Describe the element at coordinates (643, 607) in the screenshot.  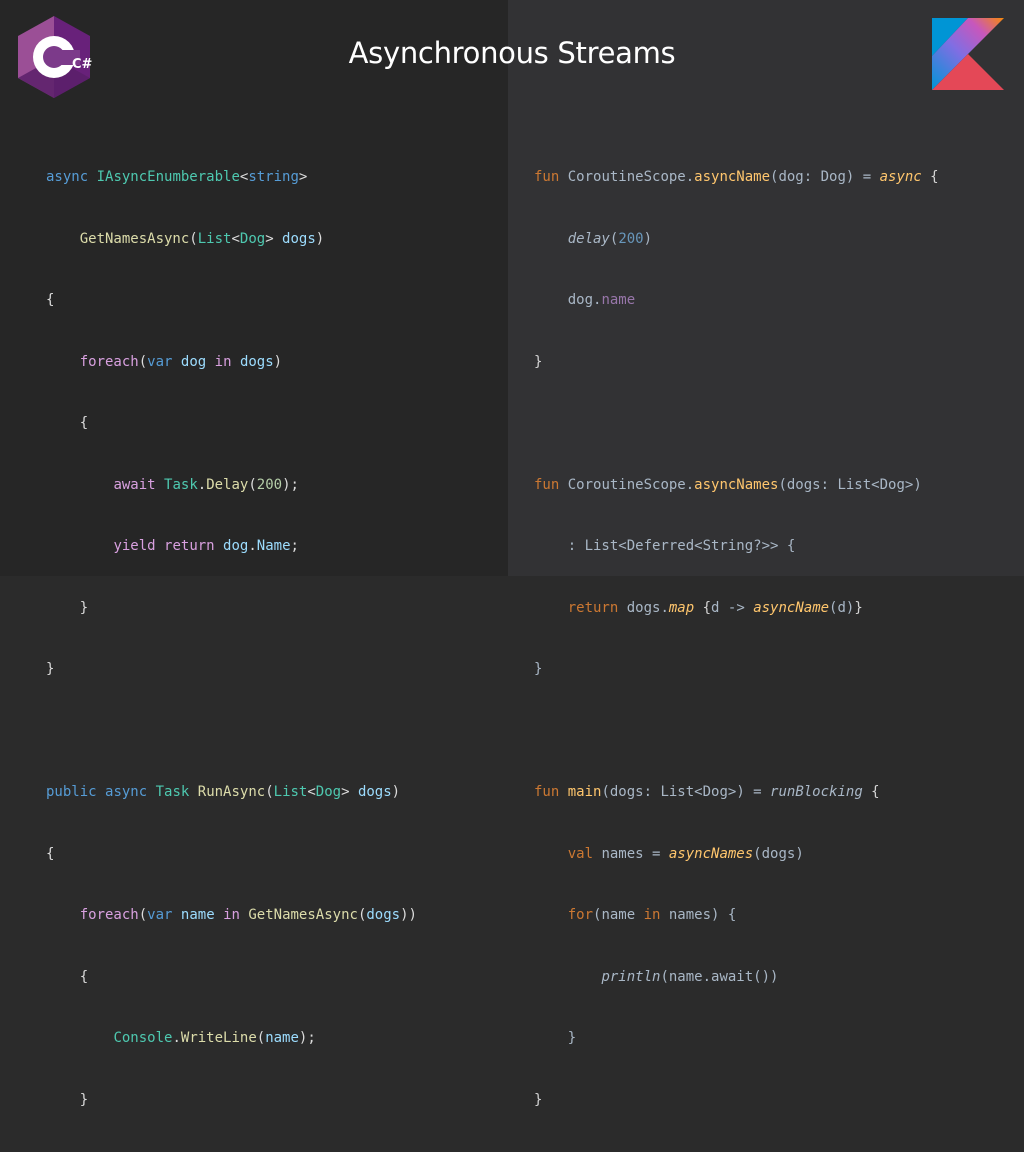
I see `code-token: dogs.` at that location.